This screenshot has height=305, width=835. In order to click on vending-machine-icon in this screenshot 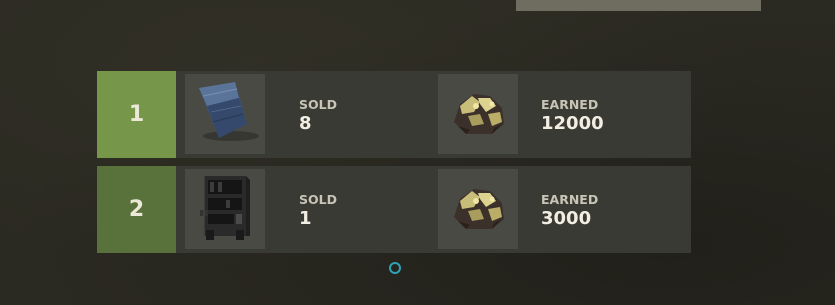, I will do `click(225, 209)`.